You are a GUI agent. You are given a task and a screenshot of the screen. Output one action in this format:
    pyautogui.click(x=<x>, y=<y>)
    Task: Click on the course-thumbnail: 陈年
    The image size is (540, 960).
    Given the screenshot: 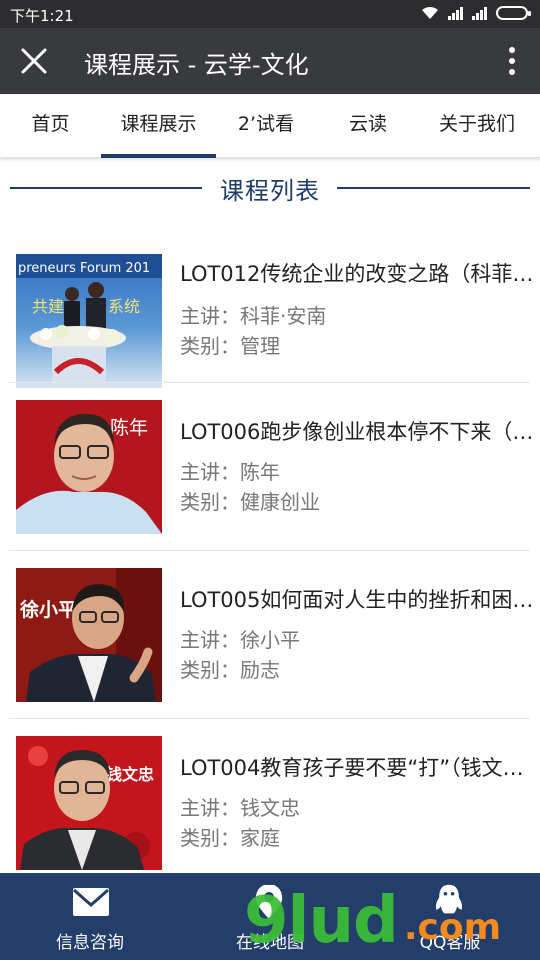 What is the action you would take?
    pyautogui.click(x=89, y=467)
    